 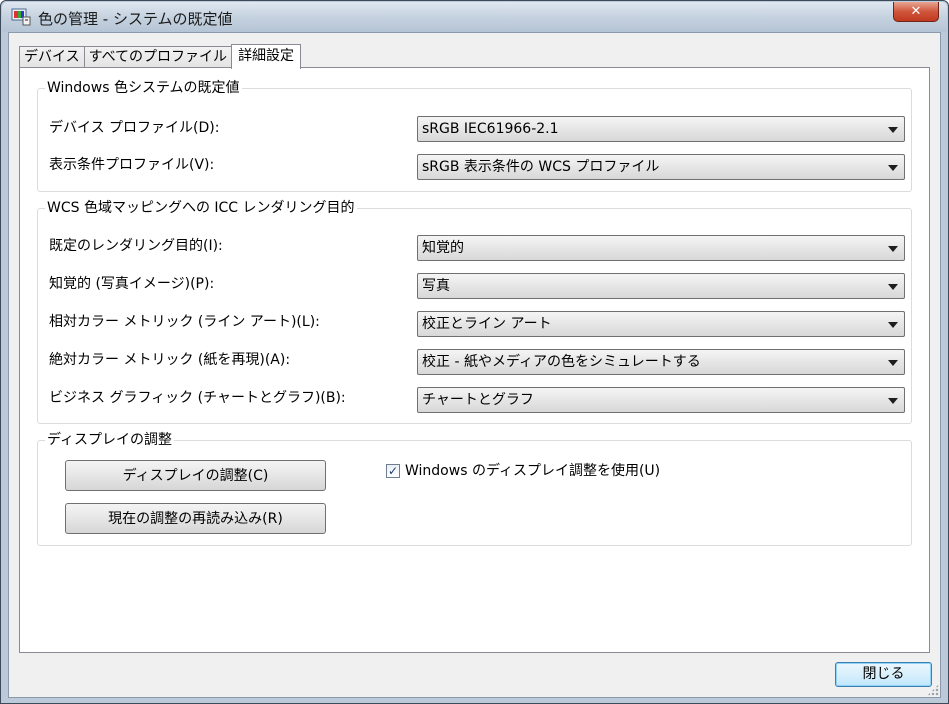 I want to click on relative-colorimetric-value: 校正とライン アート, so click(x=487, y=324).